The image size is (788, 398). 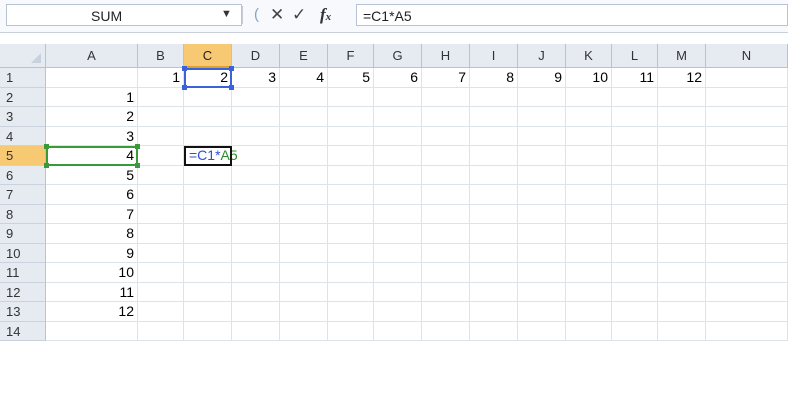 What do you see at coordinates (494, 78) in the screenshot?
I see `cell-i1: 8` at bounding box center [494, 78].